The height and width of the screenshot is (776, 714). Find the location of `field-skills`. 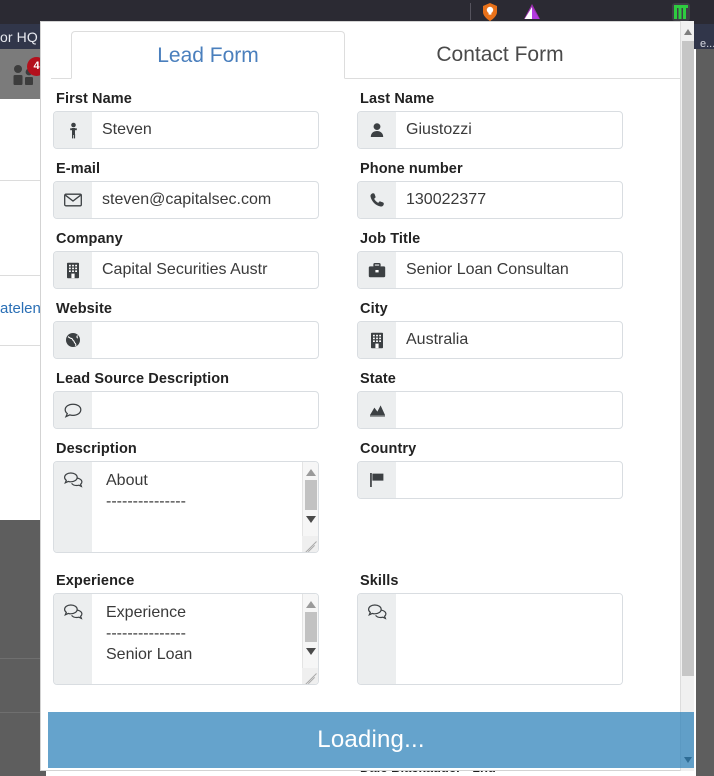

field-skills is located at coordinates (490, 639).